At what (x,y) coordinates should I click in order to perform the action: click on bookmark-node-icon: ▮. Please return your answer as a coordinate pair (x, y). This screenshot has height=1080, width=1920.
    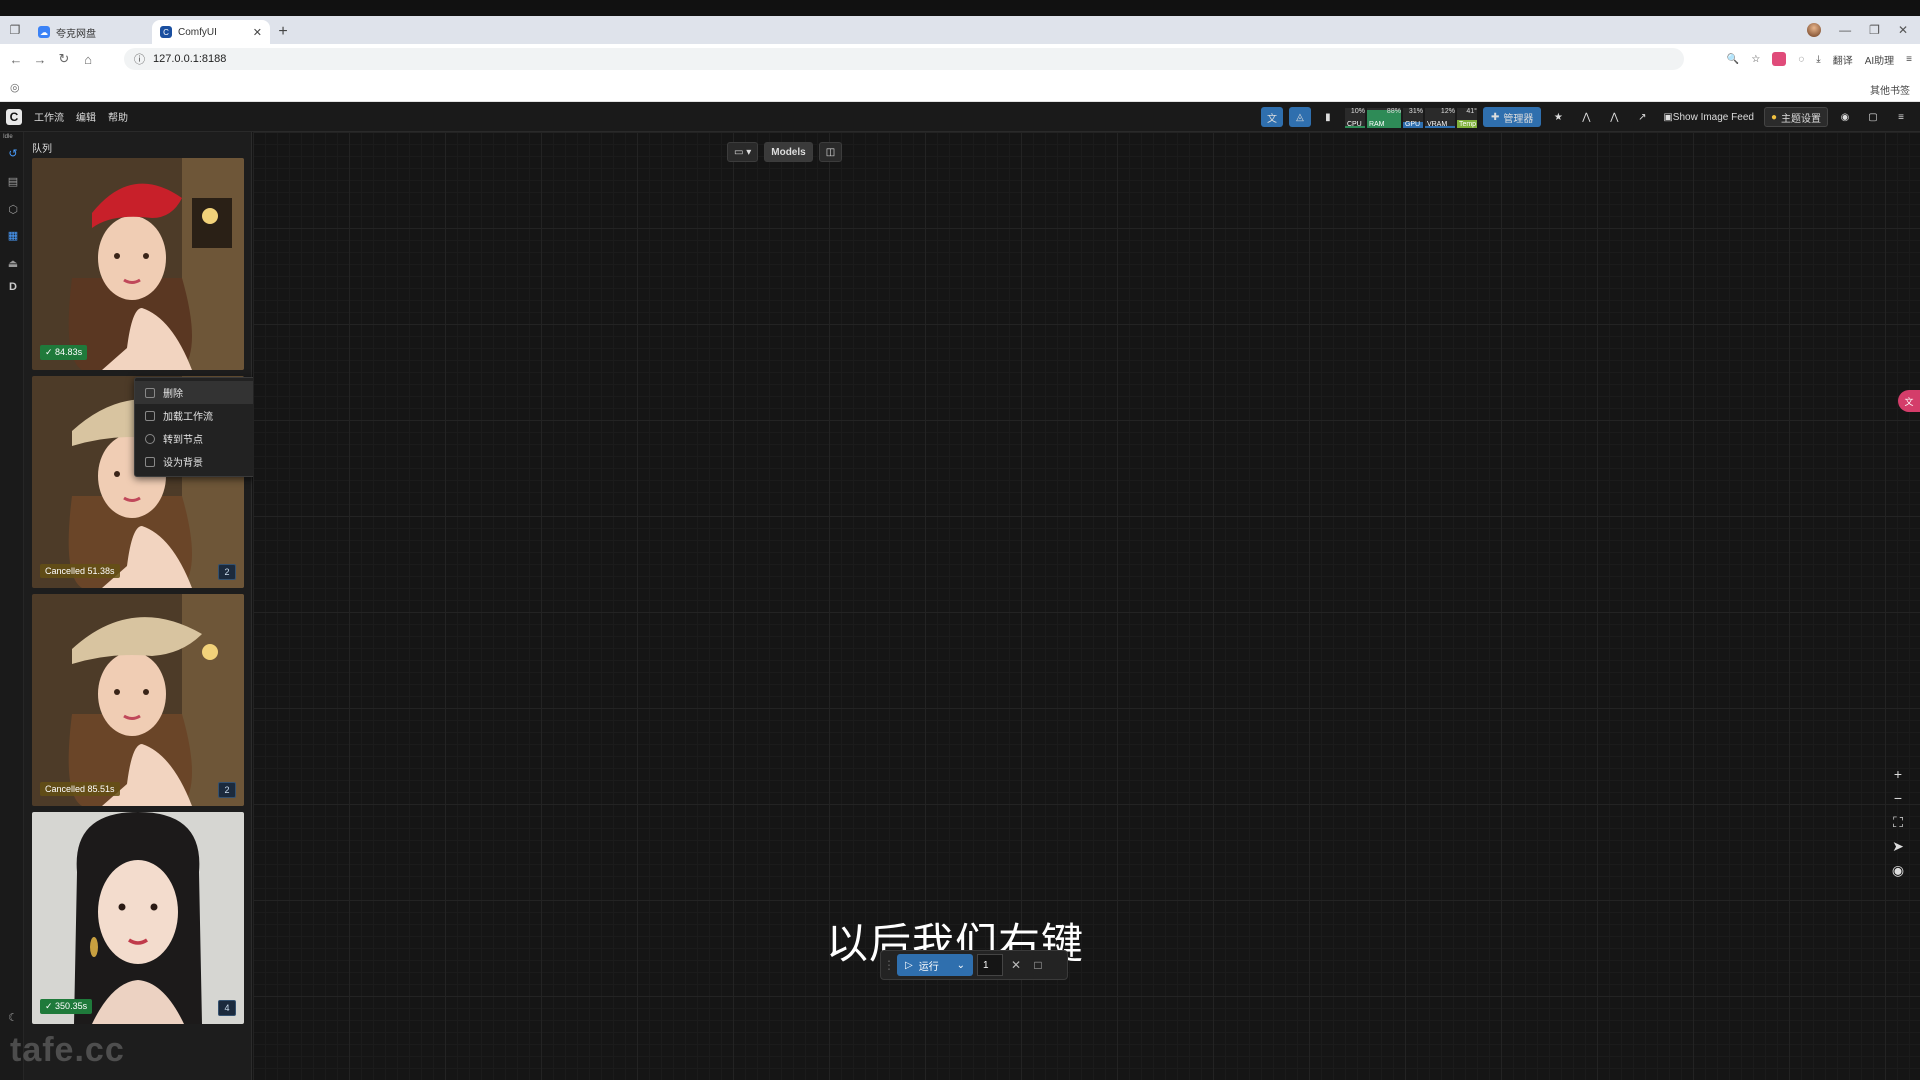
    Looking at the image, I should click on (1328, 117).